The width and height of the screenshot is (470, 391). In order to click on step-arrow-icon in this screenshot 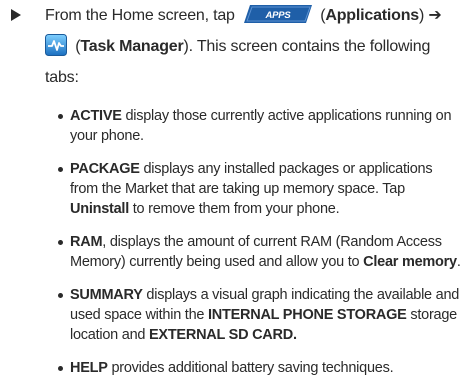, I will do `click(16, 15)`.